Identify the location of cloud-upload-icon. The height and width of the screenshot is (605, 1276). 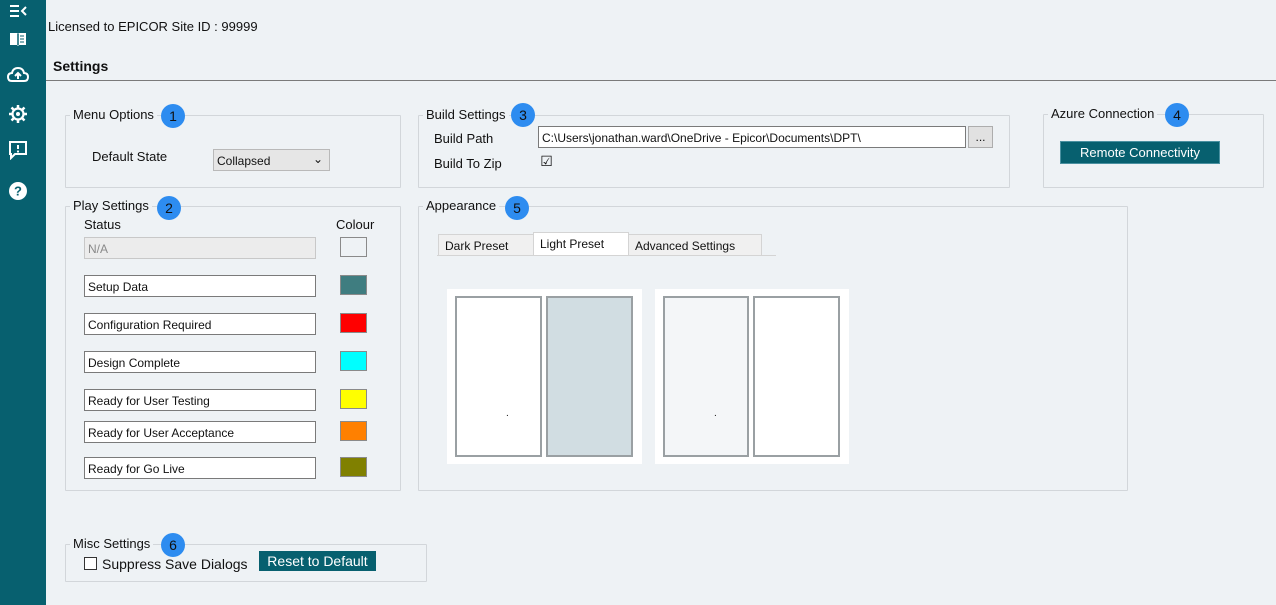
(18, 75).